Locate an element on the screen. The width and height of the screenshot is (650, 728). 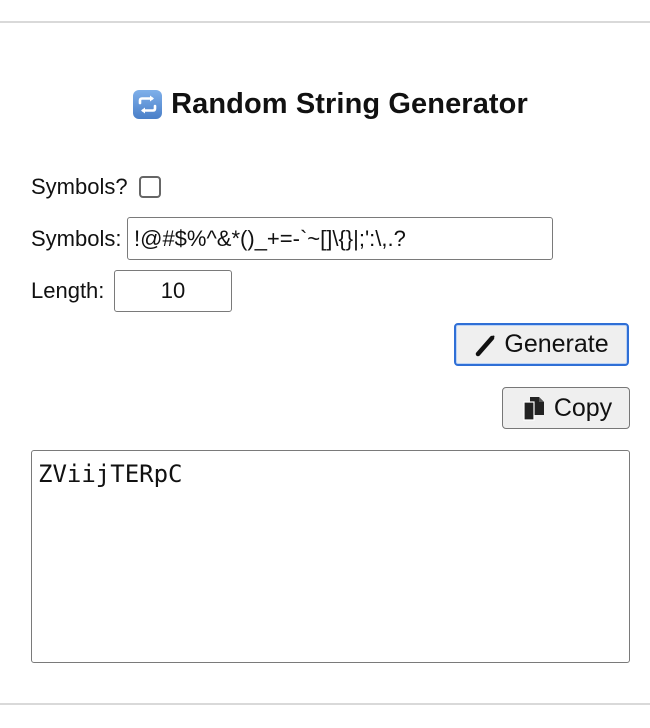
repeat-arrows-icon is located at coordinates (147, 104).